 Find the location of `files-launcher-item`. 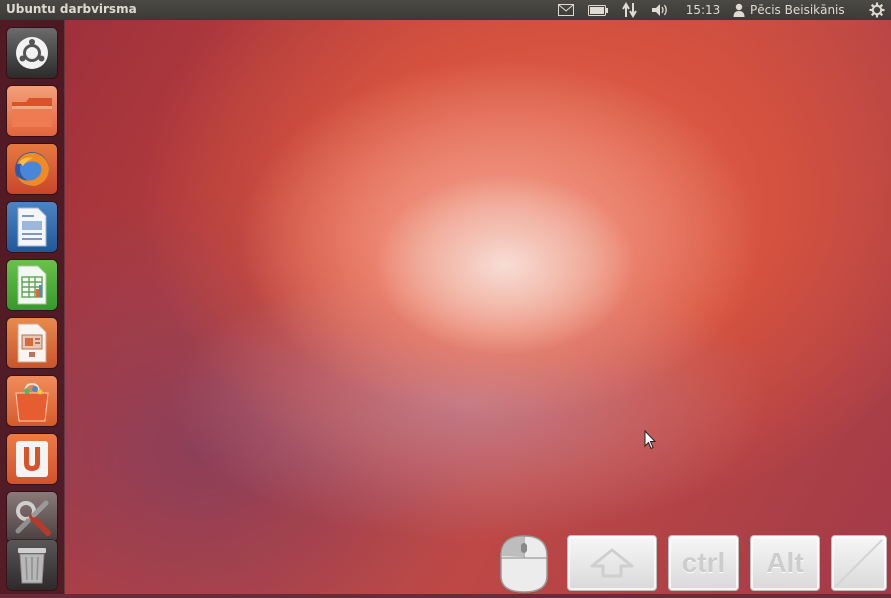

files-launcher-item is located at coordinates (32, 111).